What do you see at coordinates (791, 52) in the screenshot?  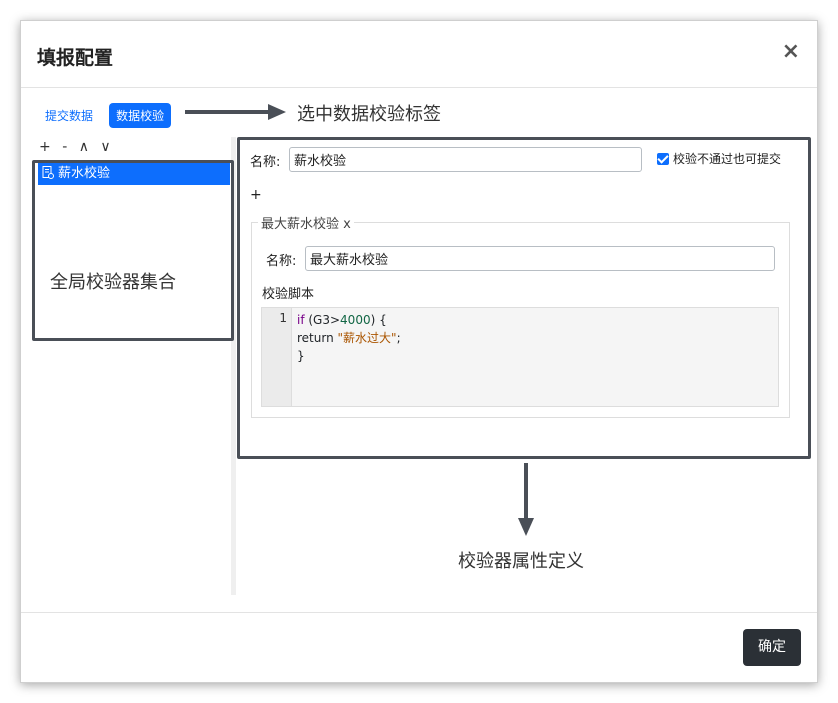 I see `close-button: ×` at bounding box center [791, 52].